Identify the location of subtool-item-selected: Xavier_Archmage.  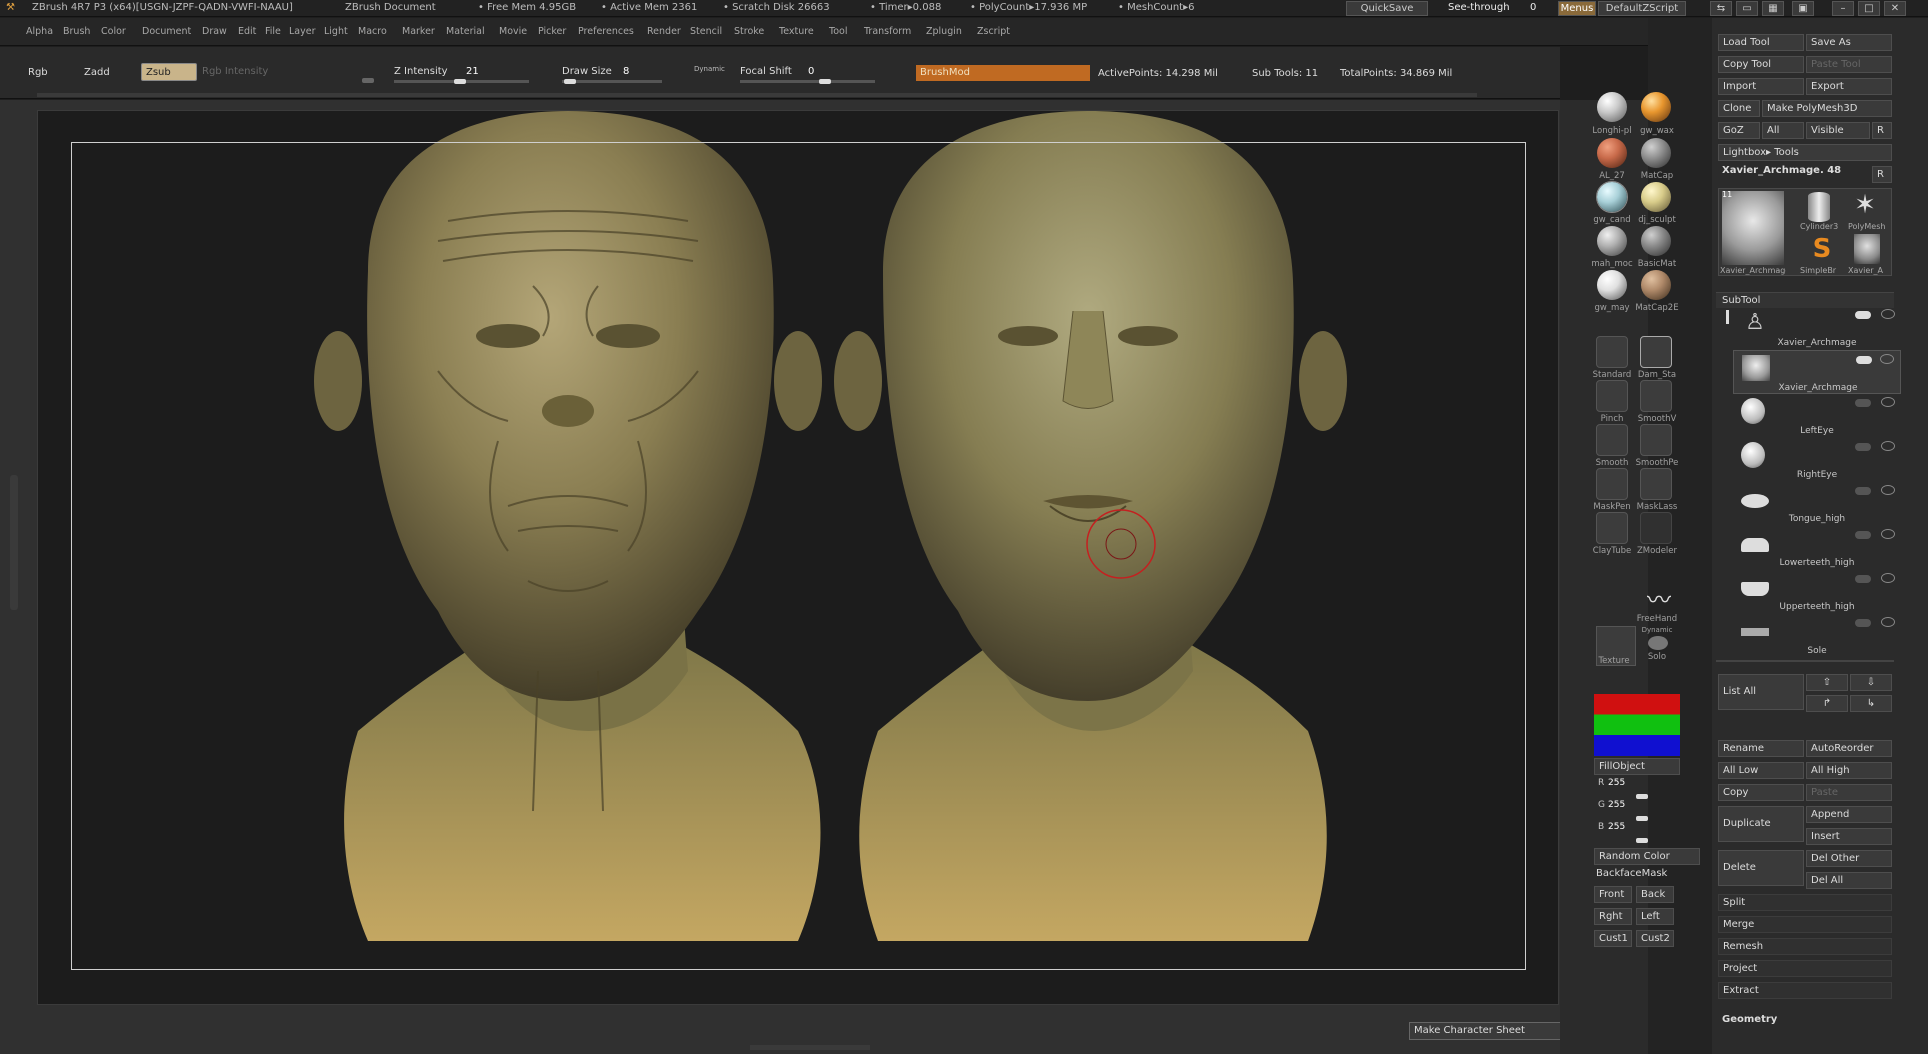
(1817, 372).